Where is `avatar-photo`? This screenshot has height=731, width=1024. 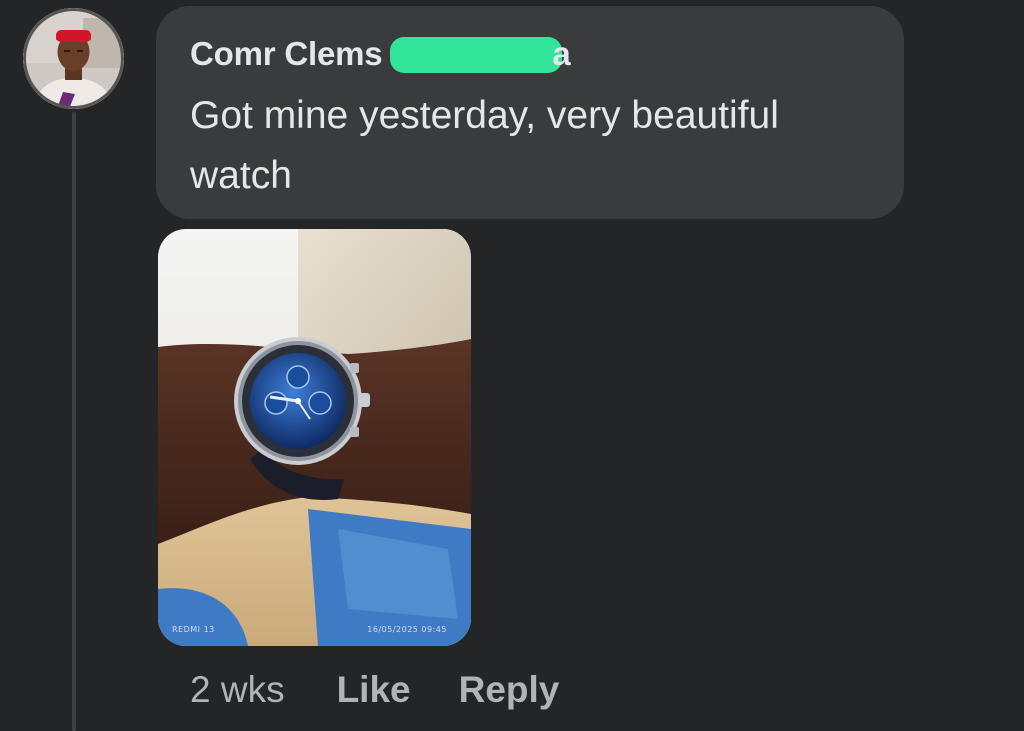 avatar-photo is located at coordinates (73, 58).